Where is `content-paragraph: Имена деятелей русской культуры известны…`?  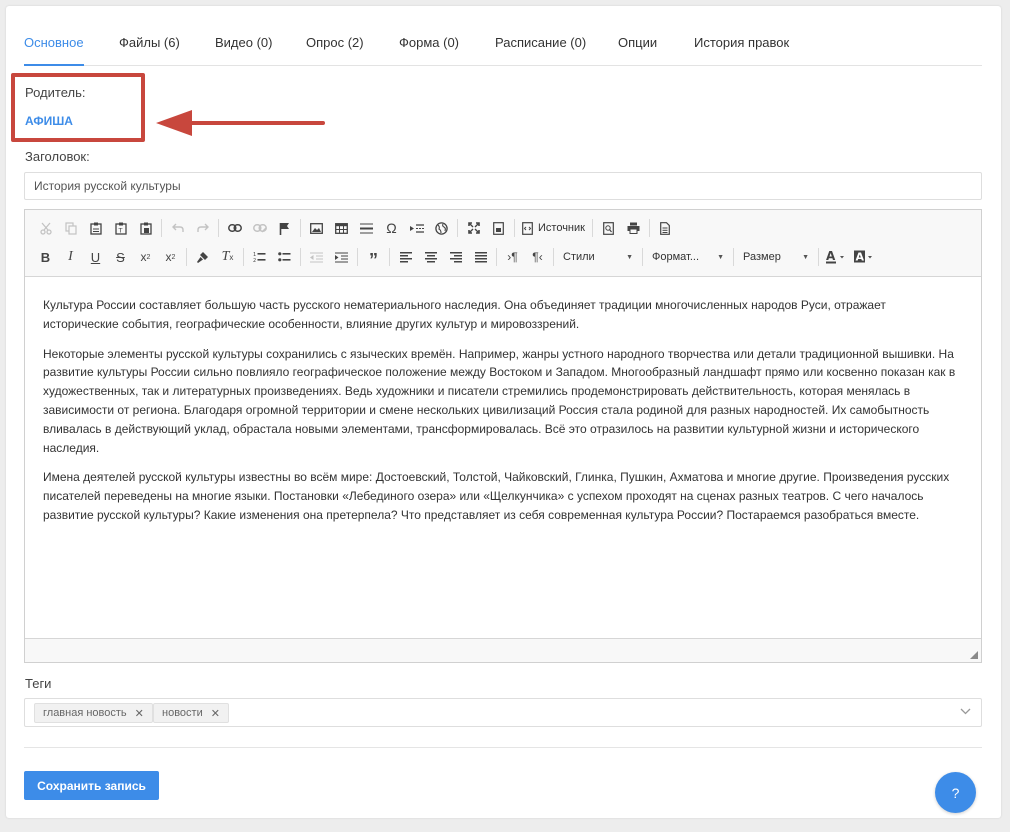 content-paragraph: Имена деятелей русской культуры известны… is located at coordinates (496, 496).